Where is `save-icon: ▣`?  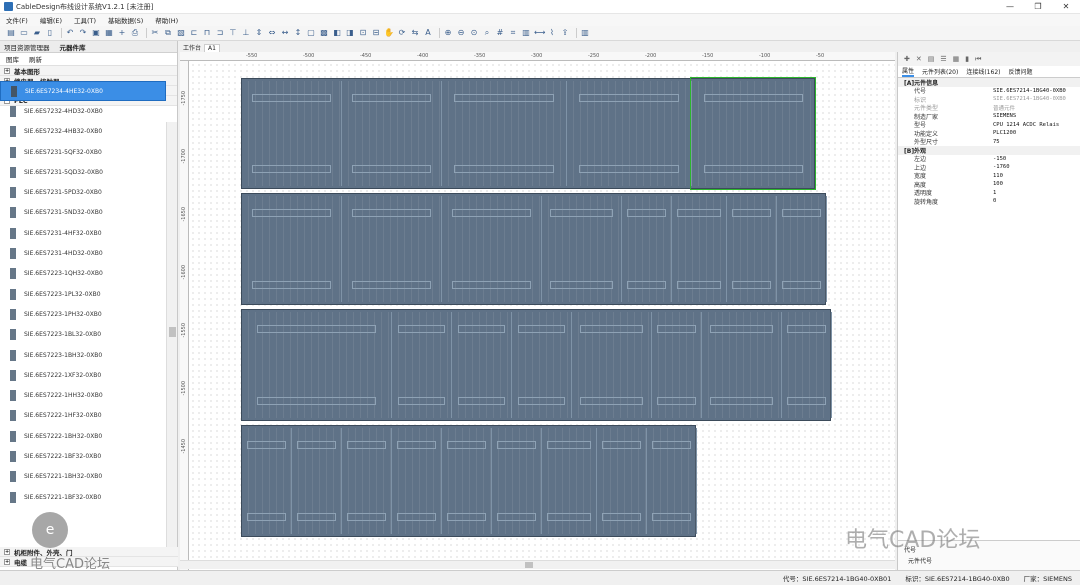
save-icon: ▣ is located at coordinates (96, 33).